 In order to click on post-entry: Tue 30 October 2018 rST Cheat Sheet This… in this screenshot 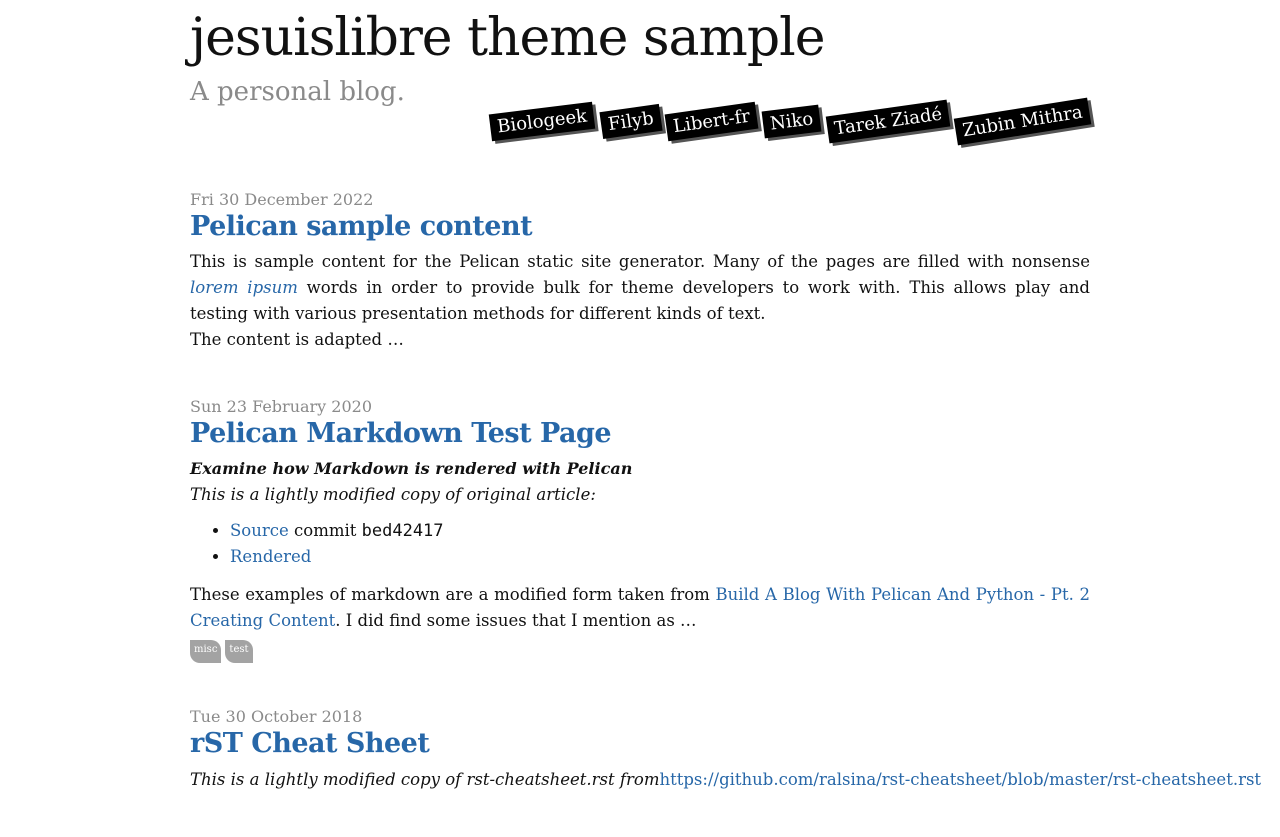, I will do `click(725, 750)`.